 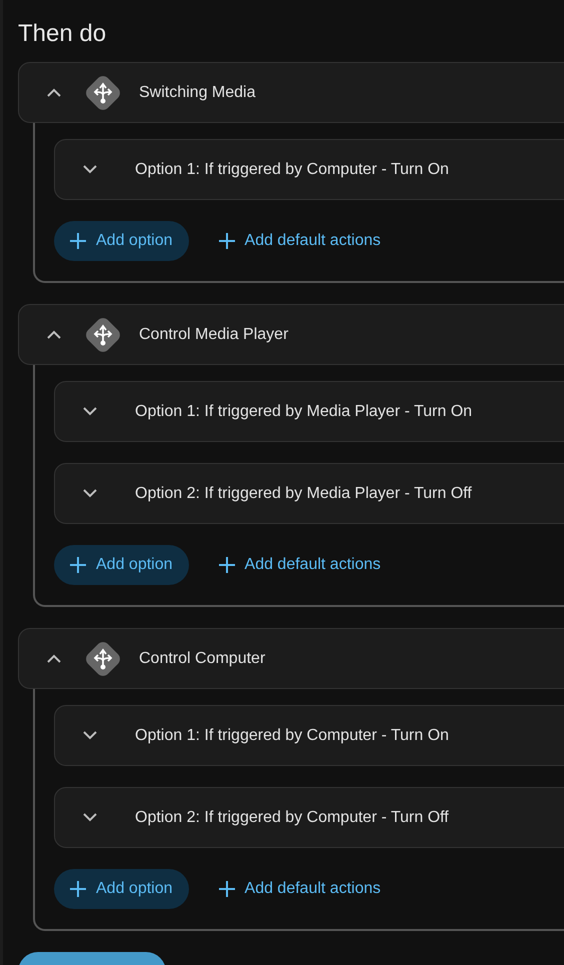 I want to click on section-name: Control Media Player, so click(x=213, y=335).